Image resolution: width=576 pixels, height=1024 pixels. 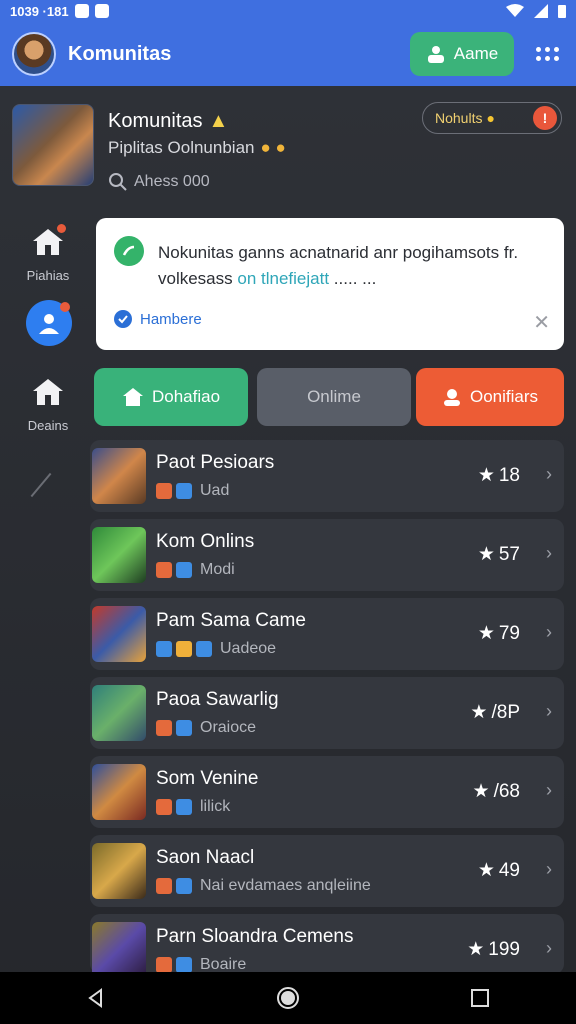 I want to click on search-placeholder: Ahess 000, so click(x=172, y=181).